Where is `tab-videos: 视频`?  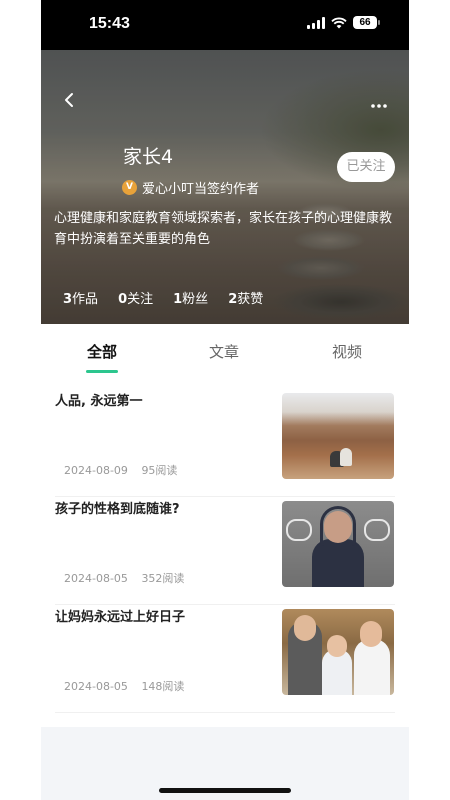 tab-videos: 视频 is located at coordinates (347, 351).